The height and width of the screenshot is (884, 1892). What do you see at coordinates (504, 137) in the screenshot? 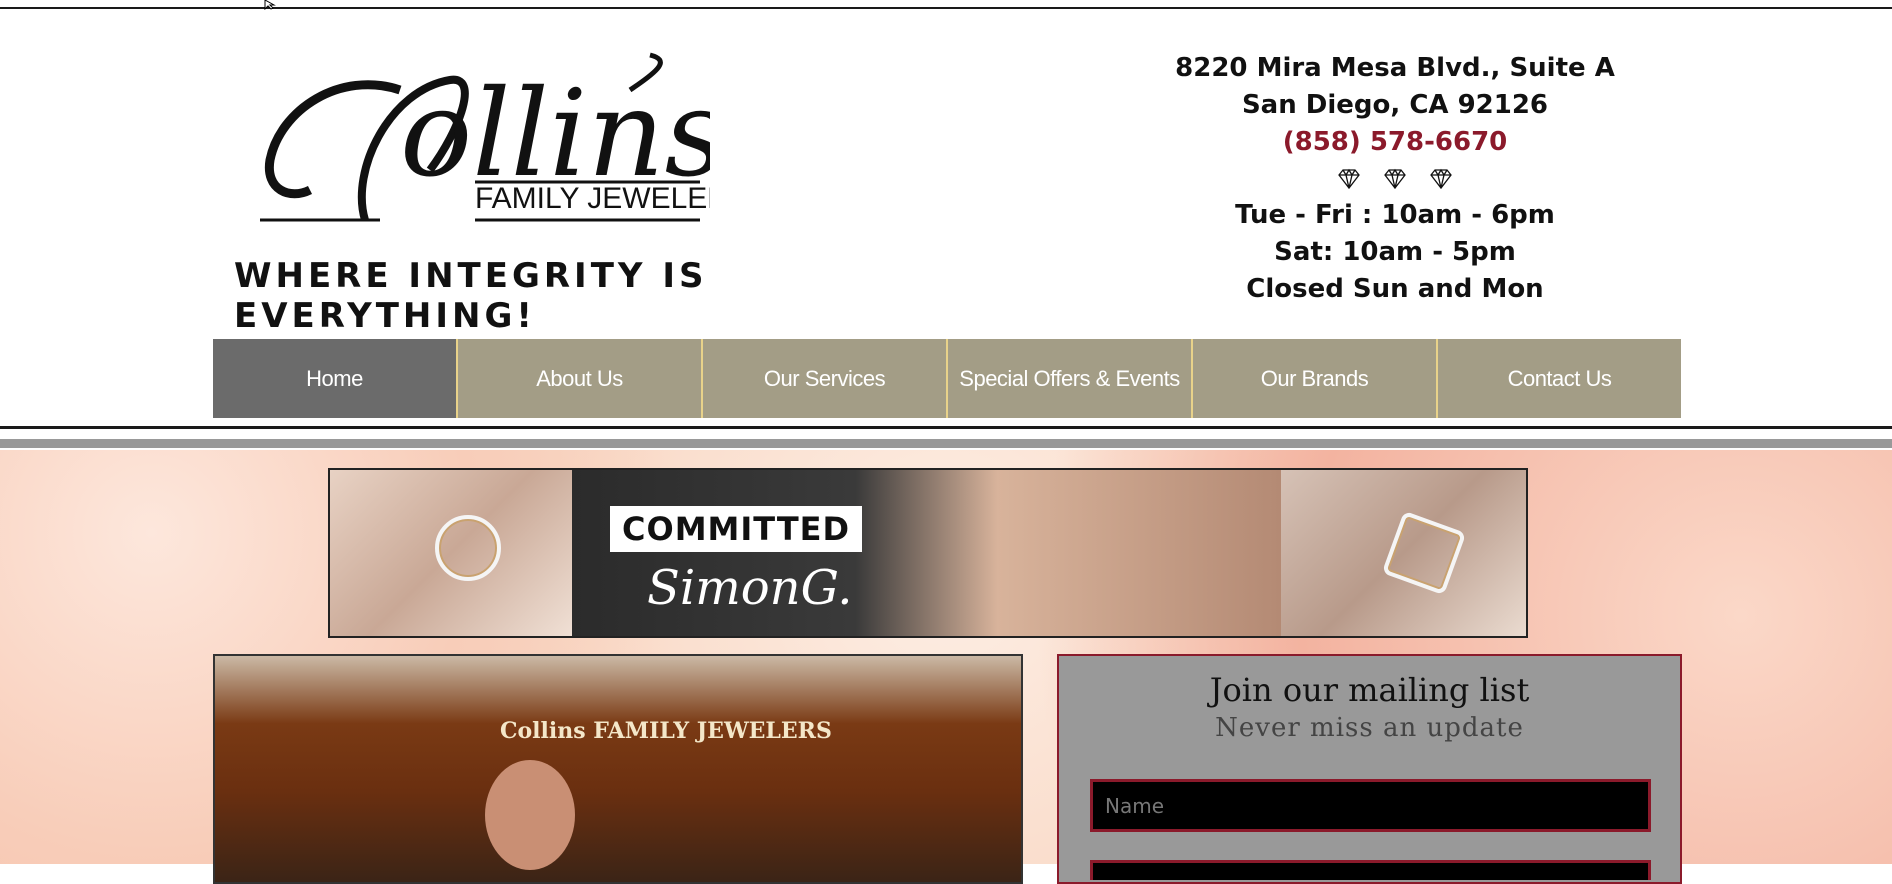
I see `logo-icon: ollins FAMILY JEWELERS` at bounding box center [504, 137].